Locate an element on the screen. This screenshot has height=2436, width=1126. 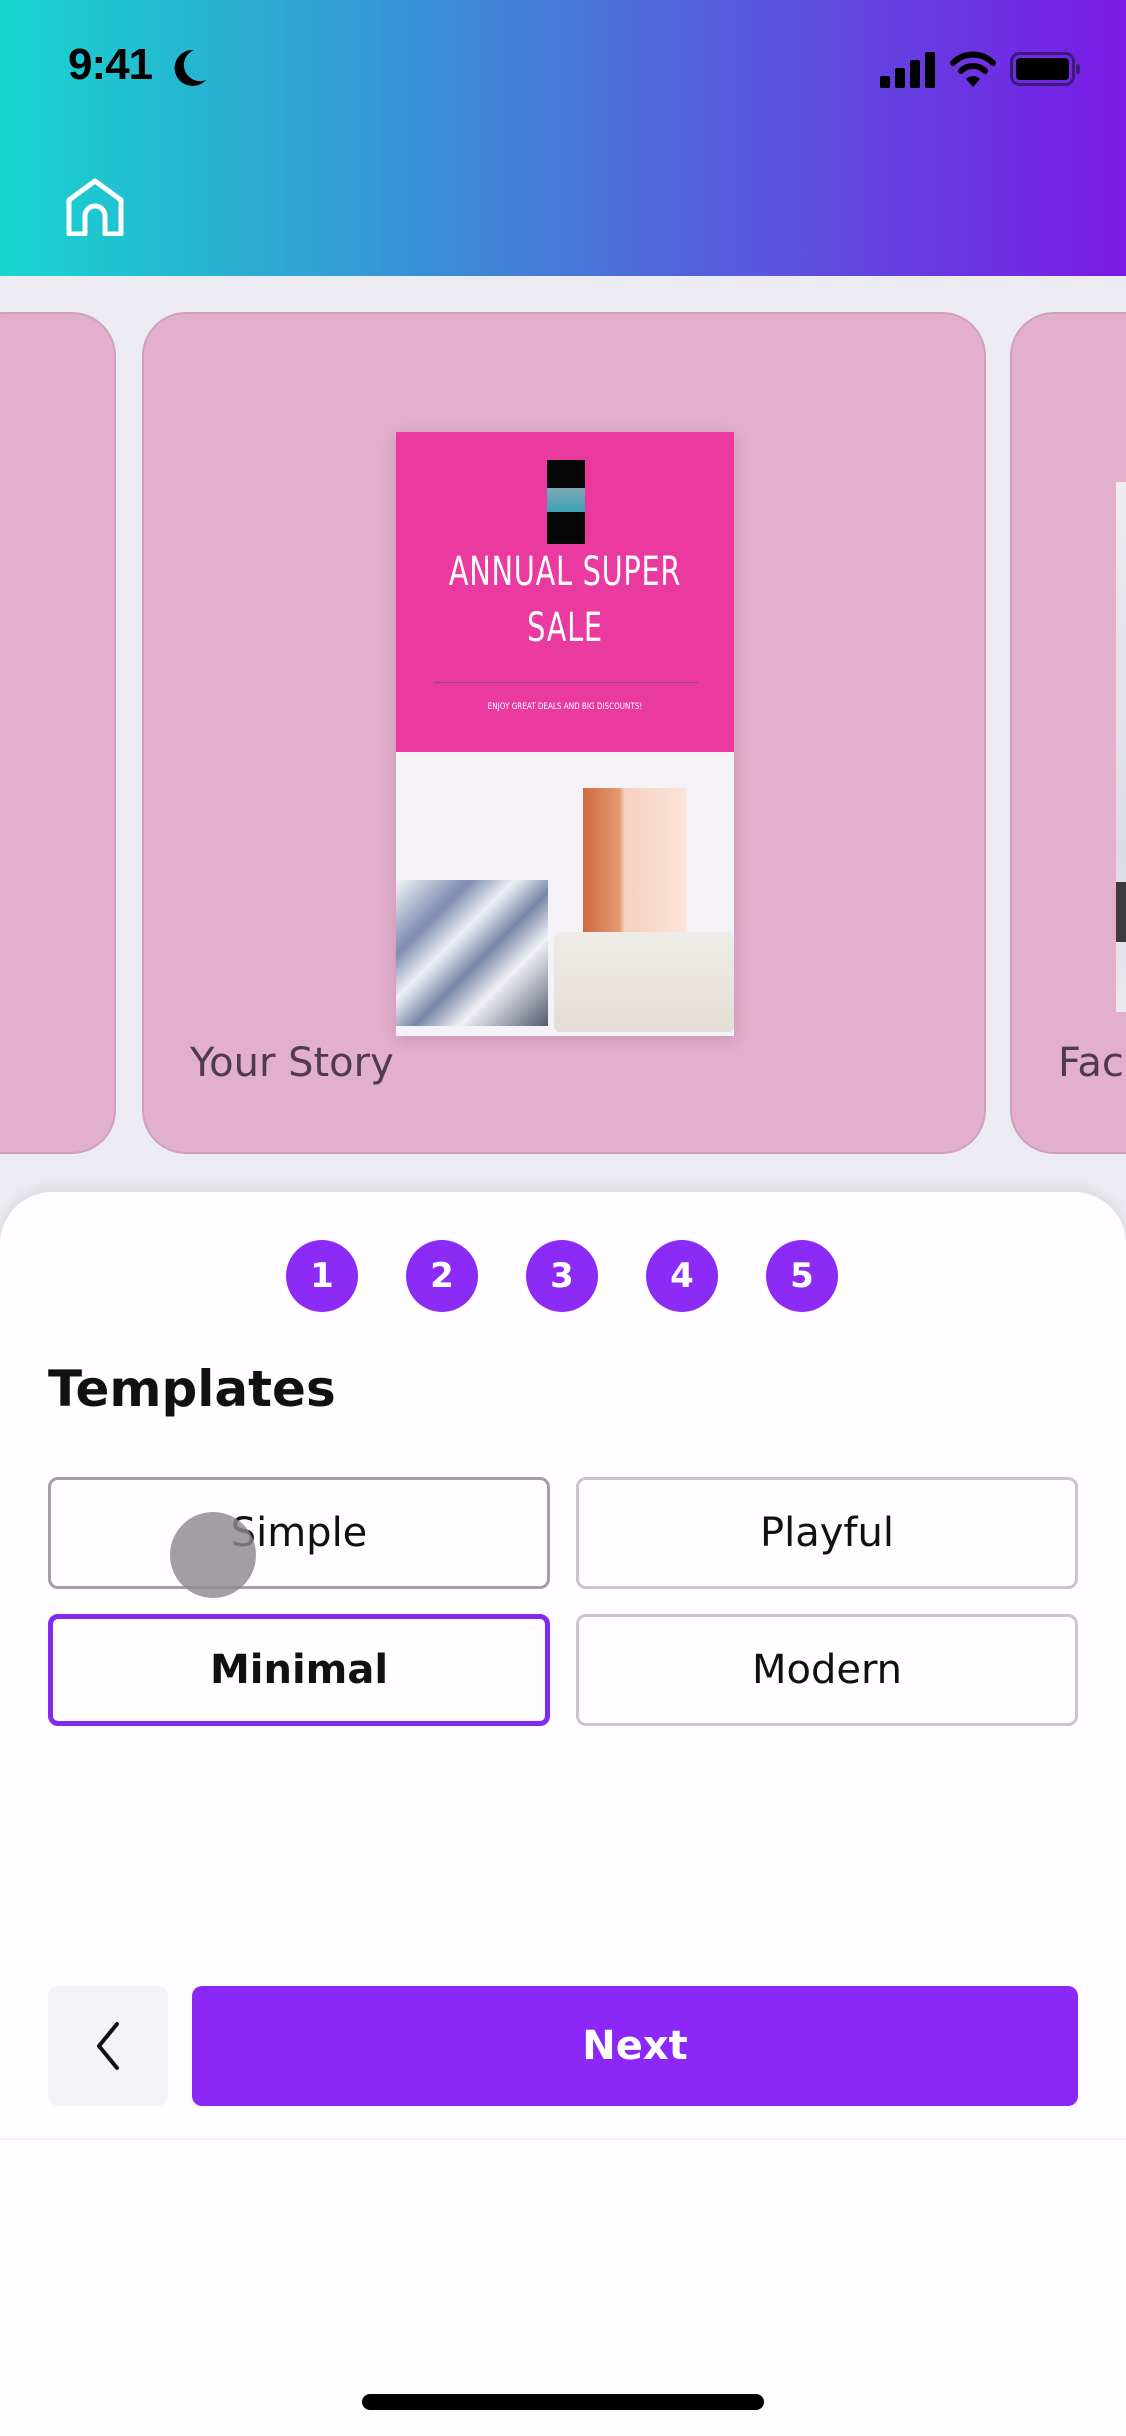
chevron-left-icon is located at coordinates (108, 2046).